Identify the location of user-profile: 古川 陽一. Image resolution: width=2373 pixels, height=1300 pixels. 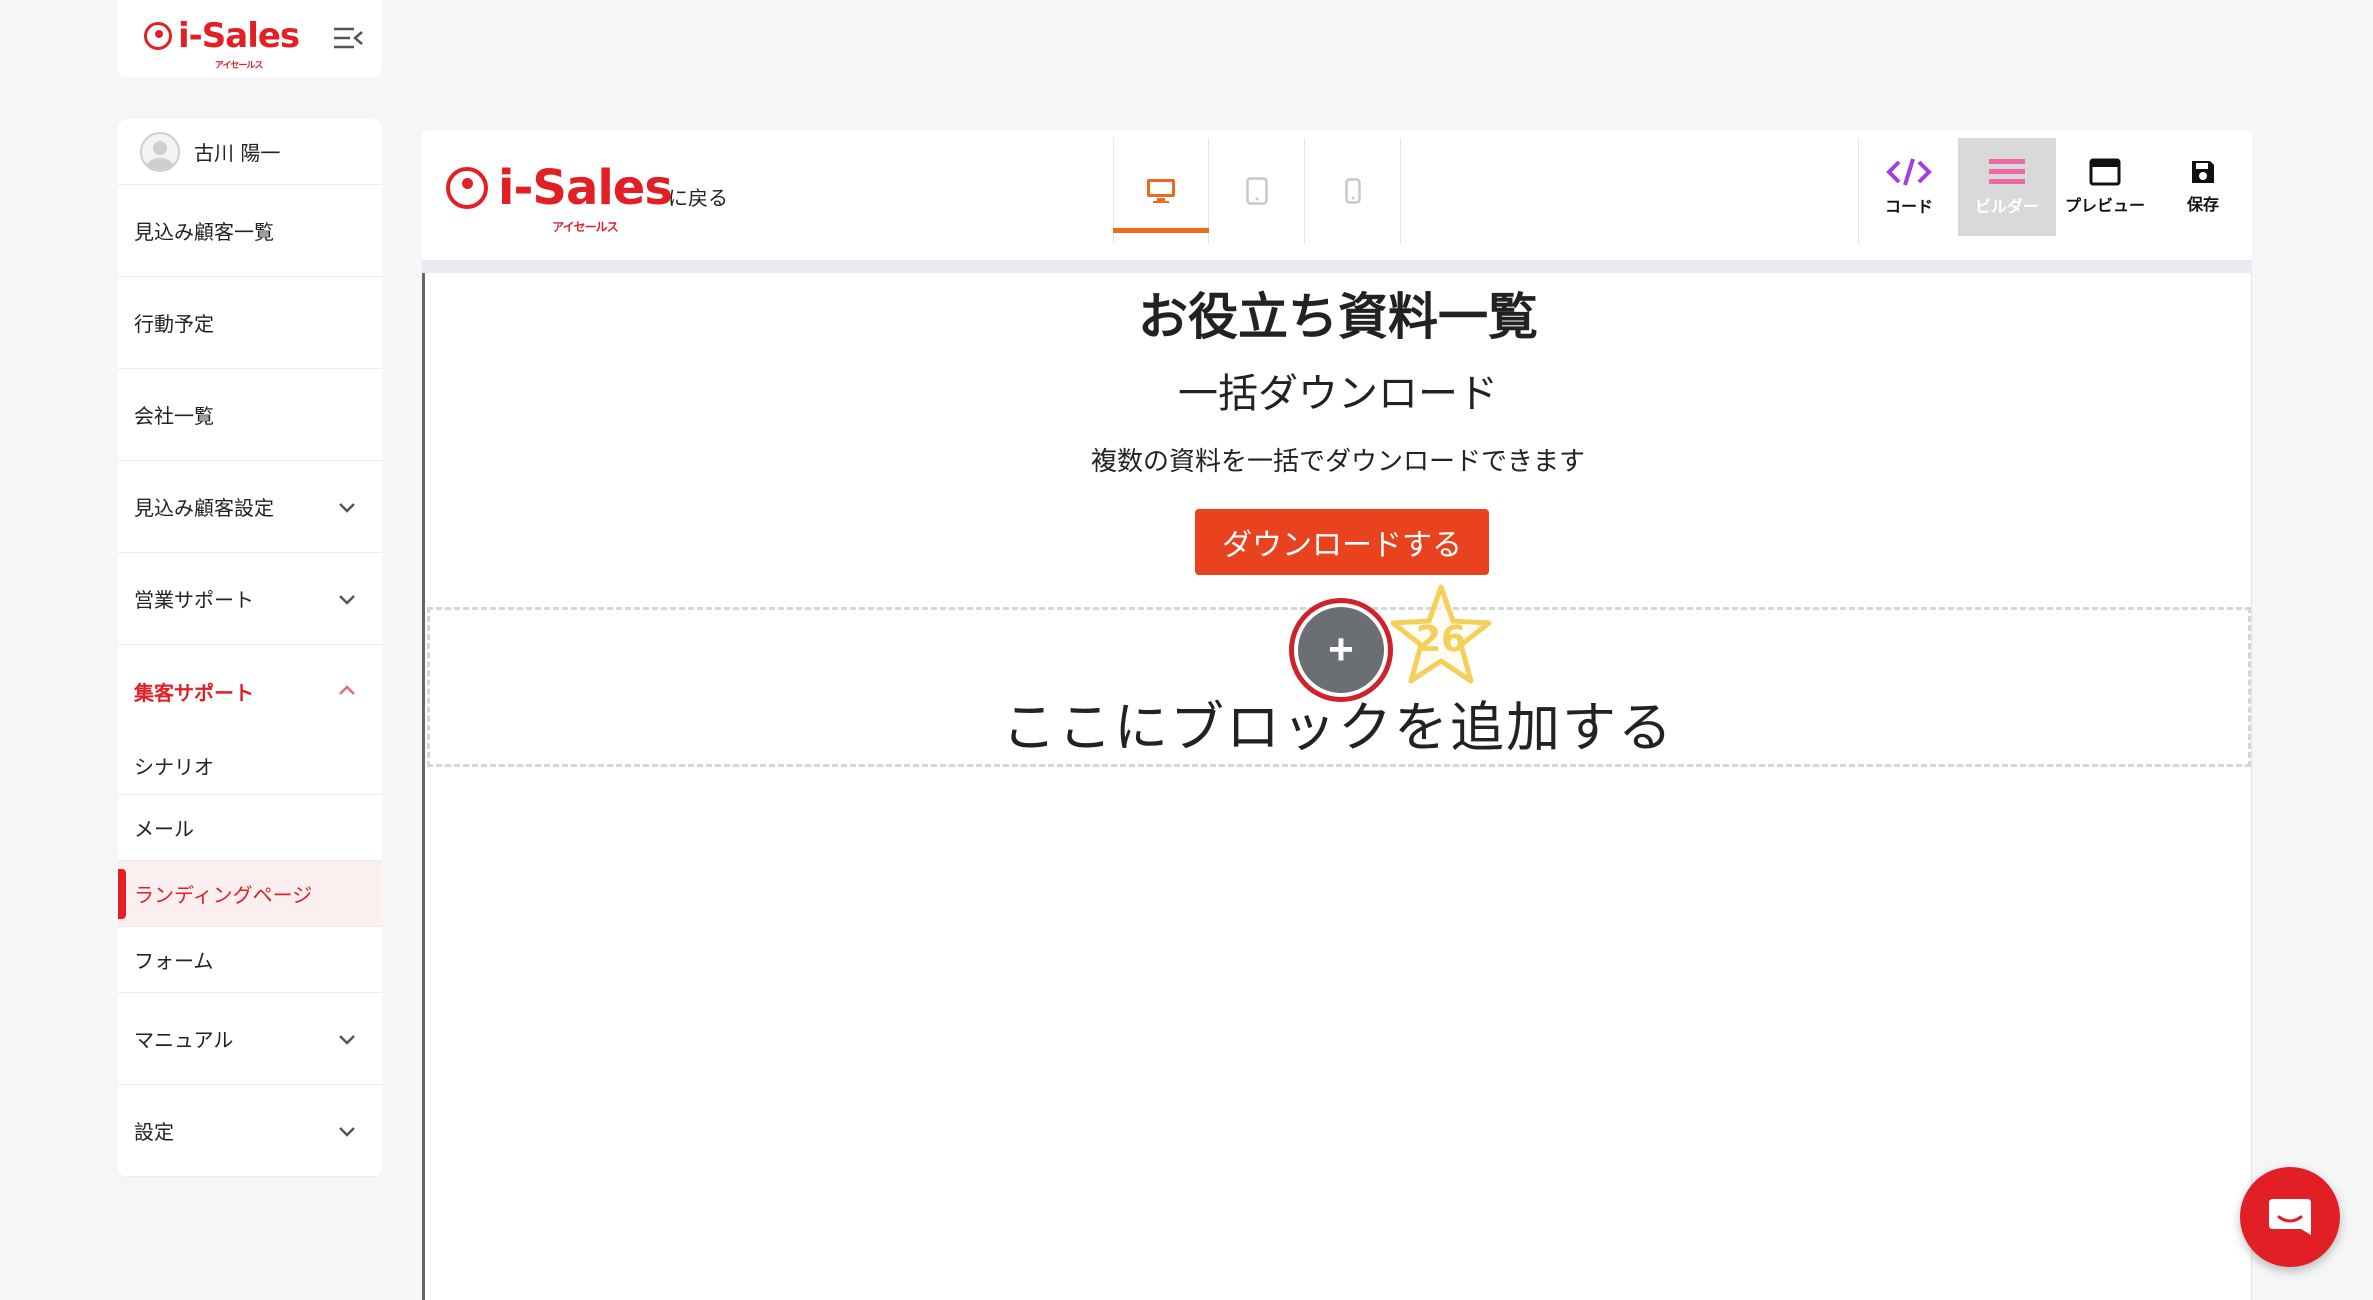
(250, 152).